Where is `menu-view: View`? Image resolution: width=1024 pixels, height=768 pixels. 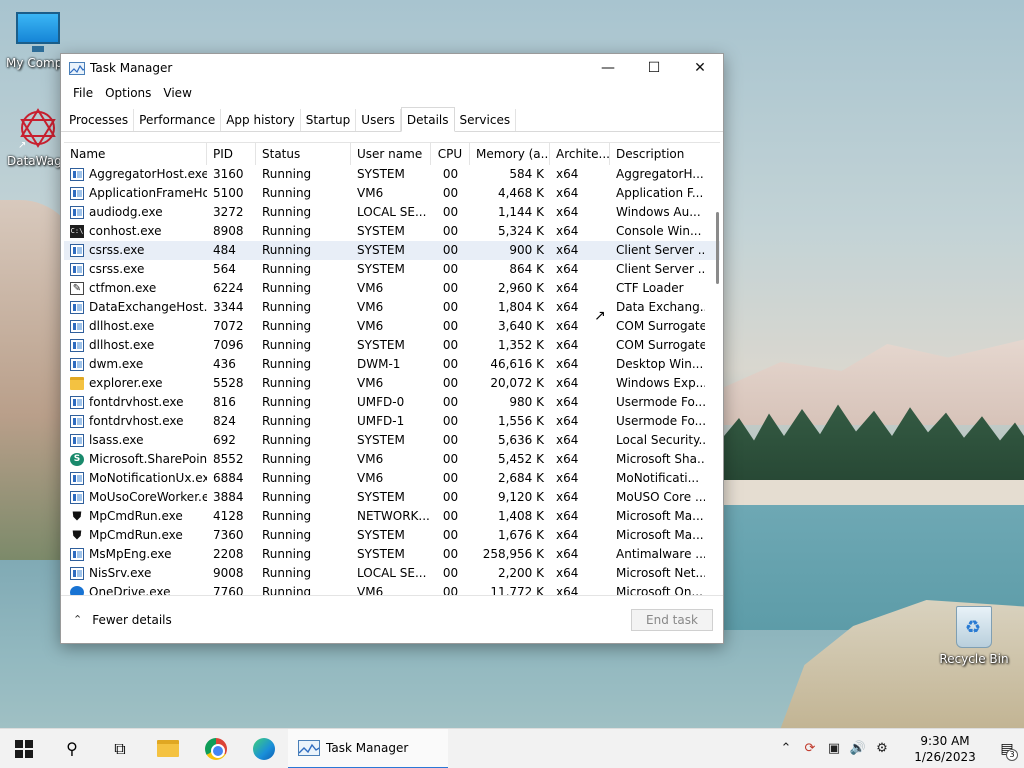 menu-view: View is located at coordinates (177, 93).